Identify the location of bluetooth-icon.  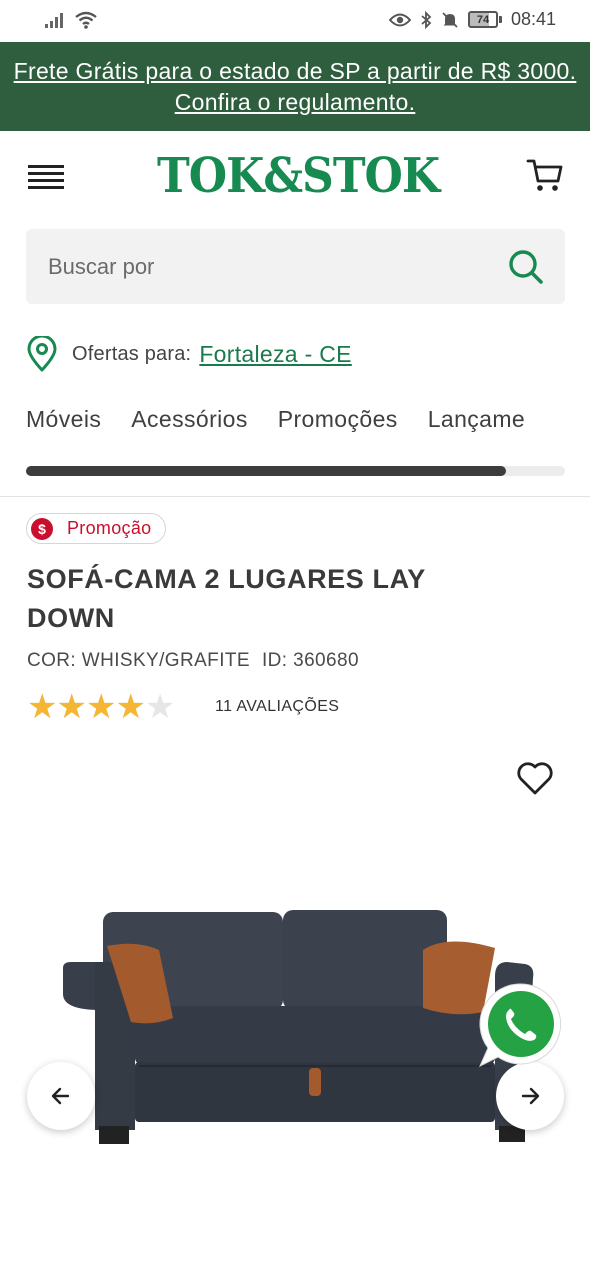
(426, 19).